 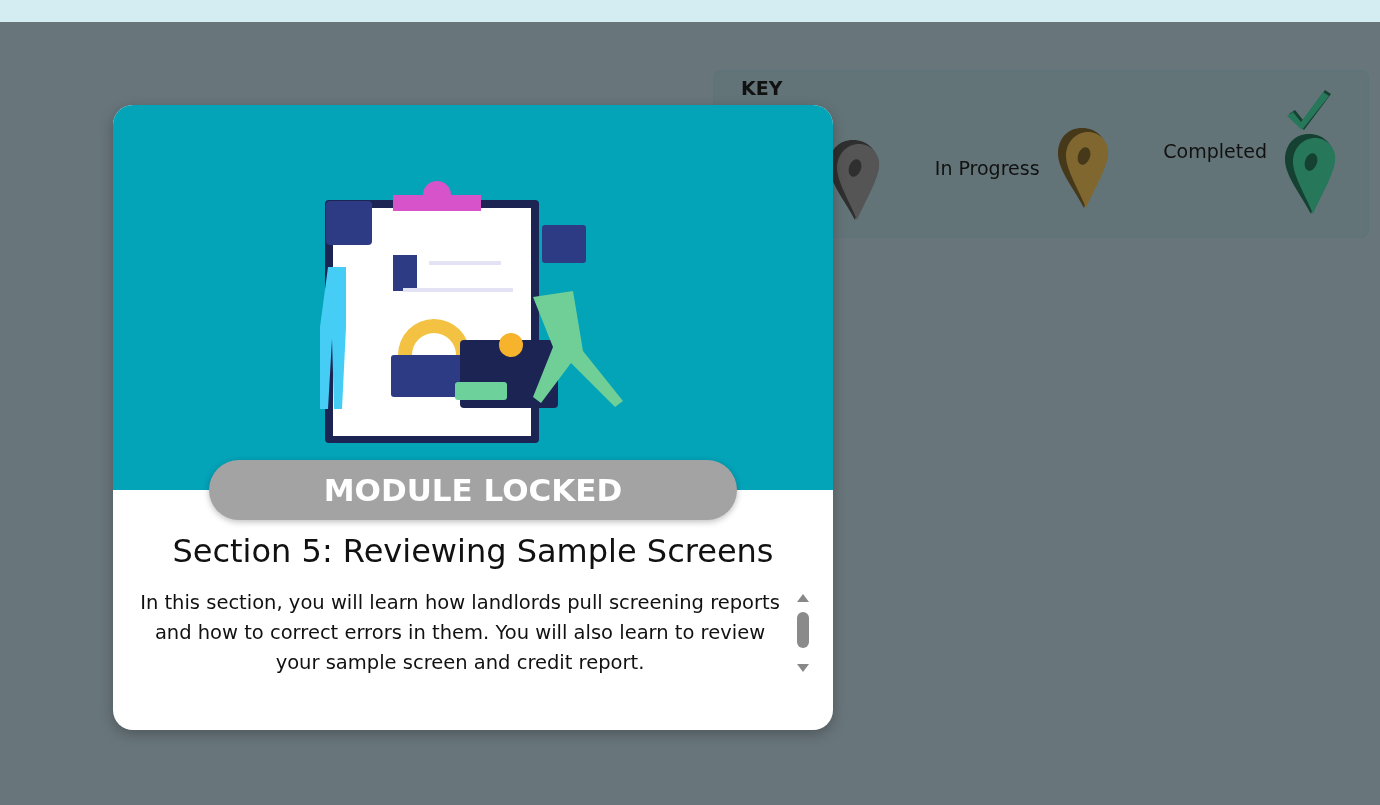 What do you see at coordinates (762, 88) in the screenshot?
I see `key-title: KEY` at bounding box center [762, 88].